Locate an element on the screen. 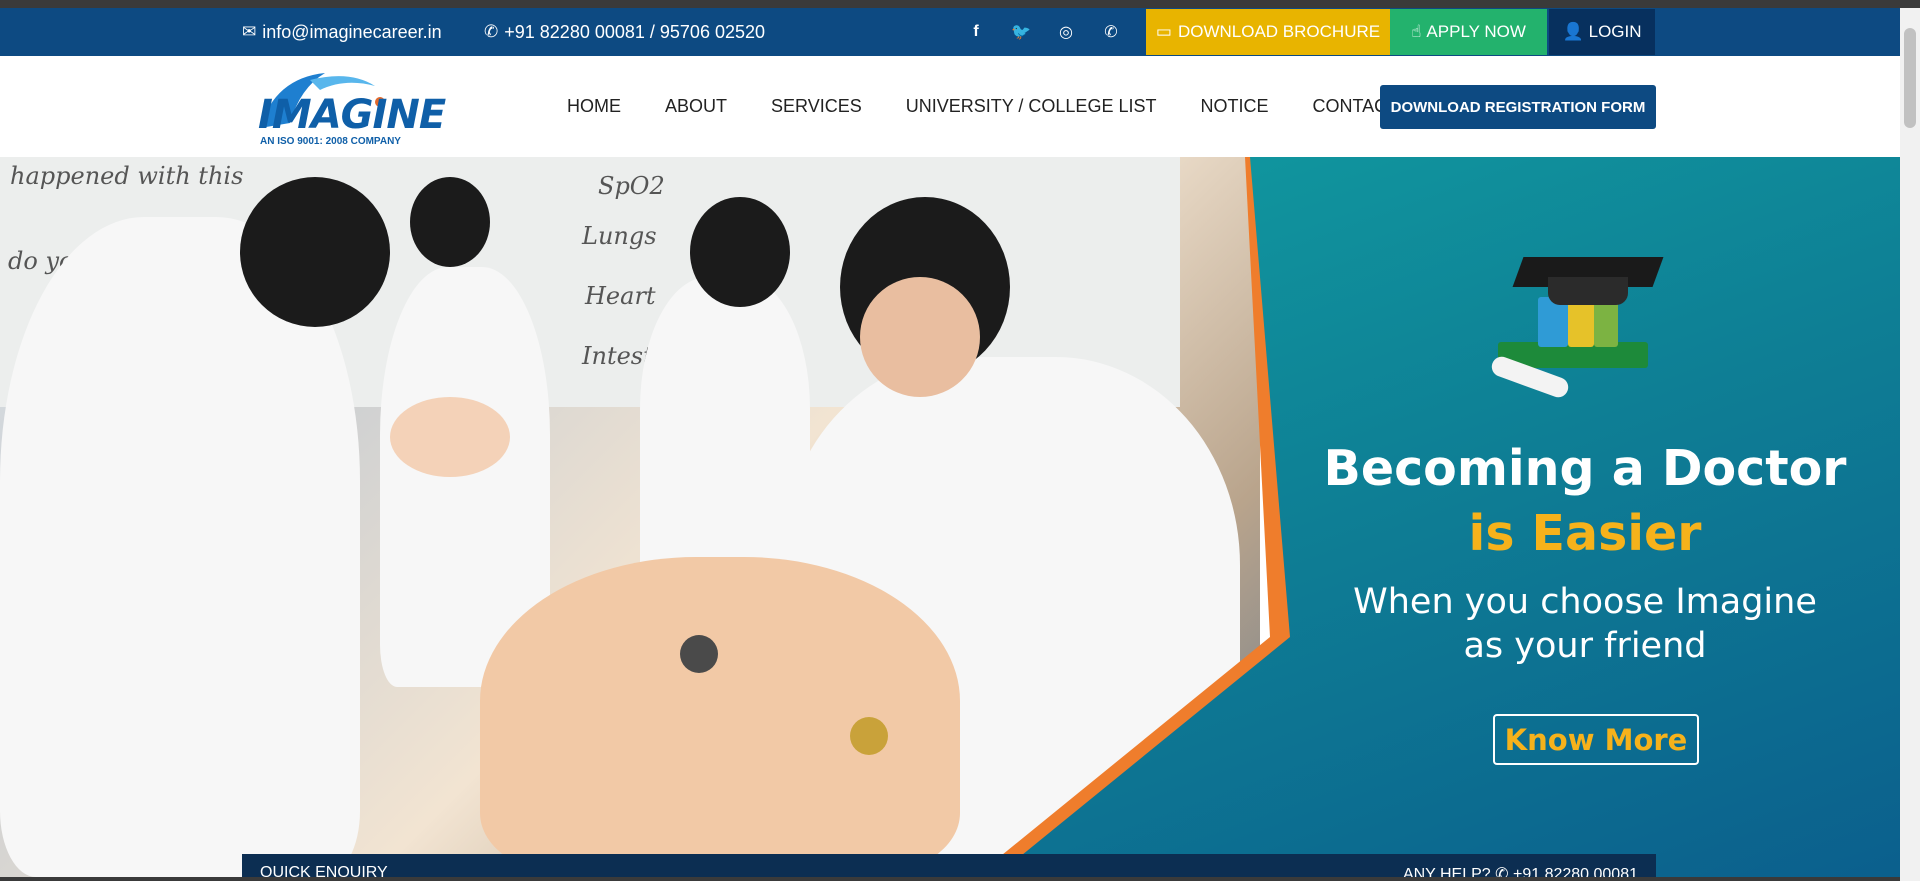  page-scrollbar is located at coordinates (1910, 444).